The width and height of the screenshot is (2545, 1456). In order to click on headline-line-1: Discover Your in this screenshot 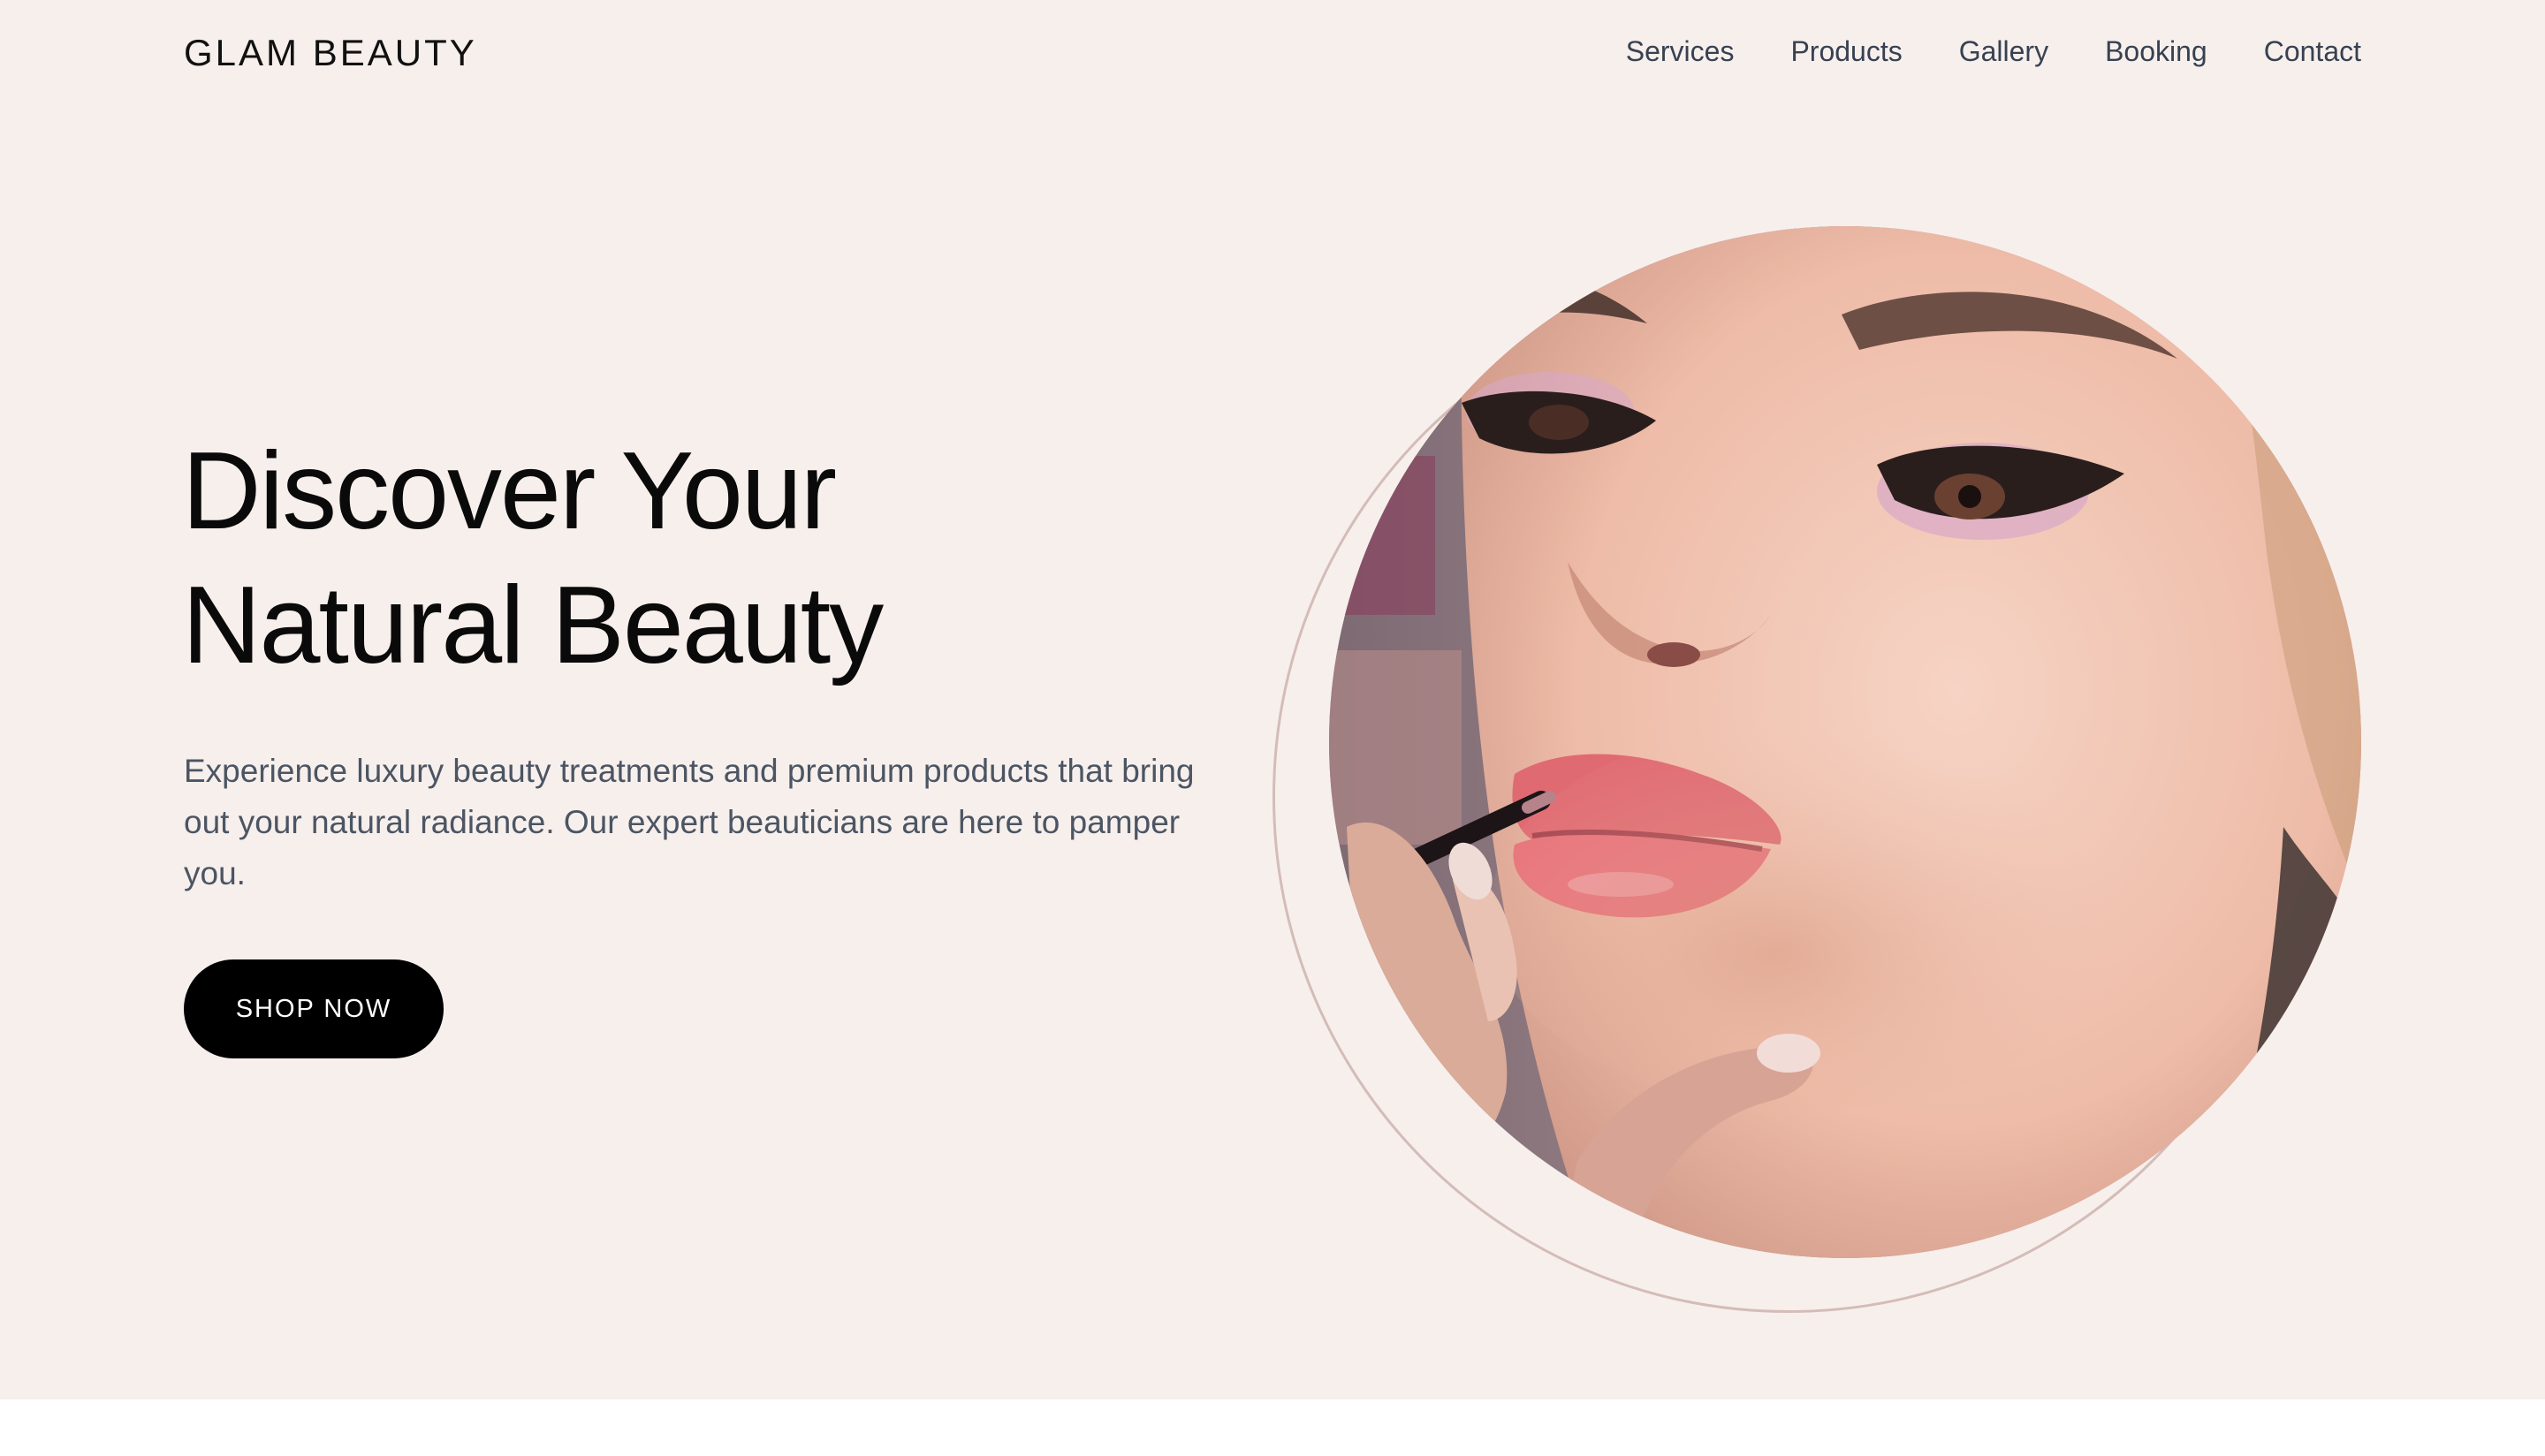, I will do `click(509, 491)`.